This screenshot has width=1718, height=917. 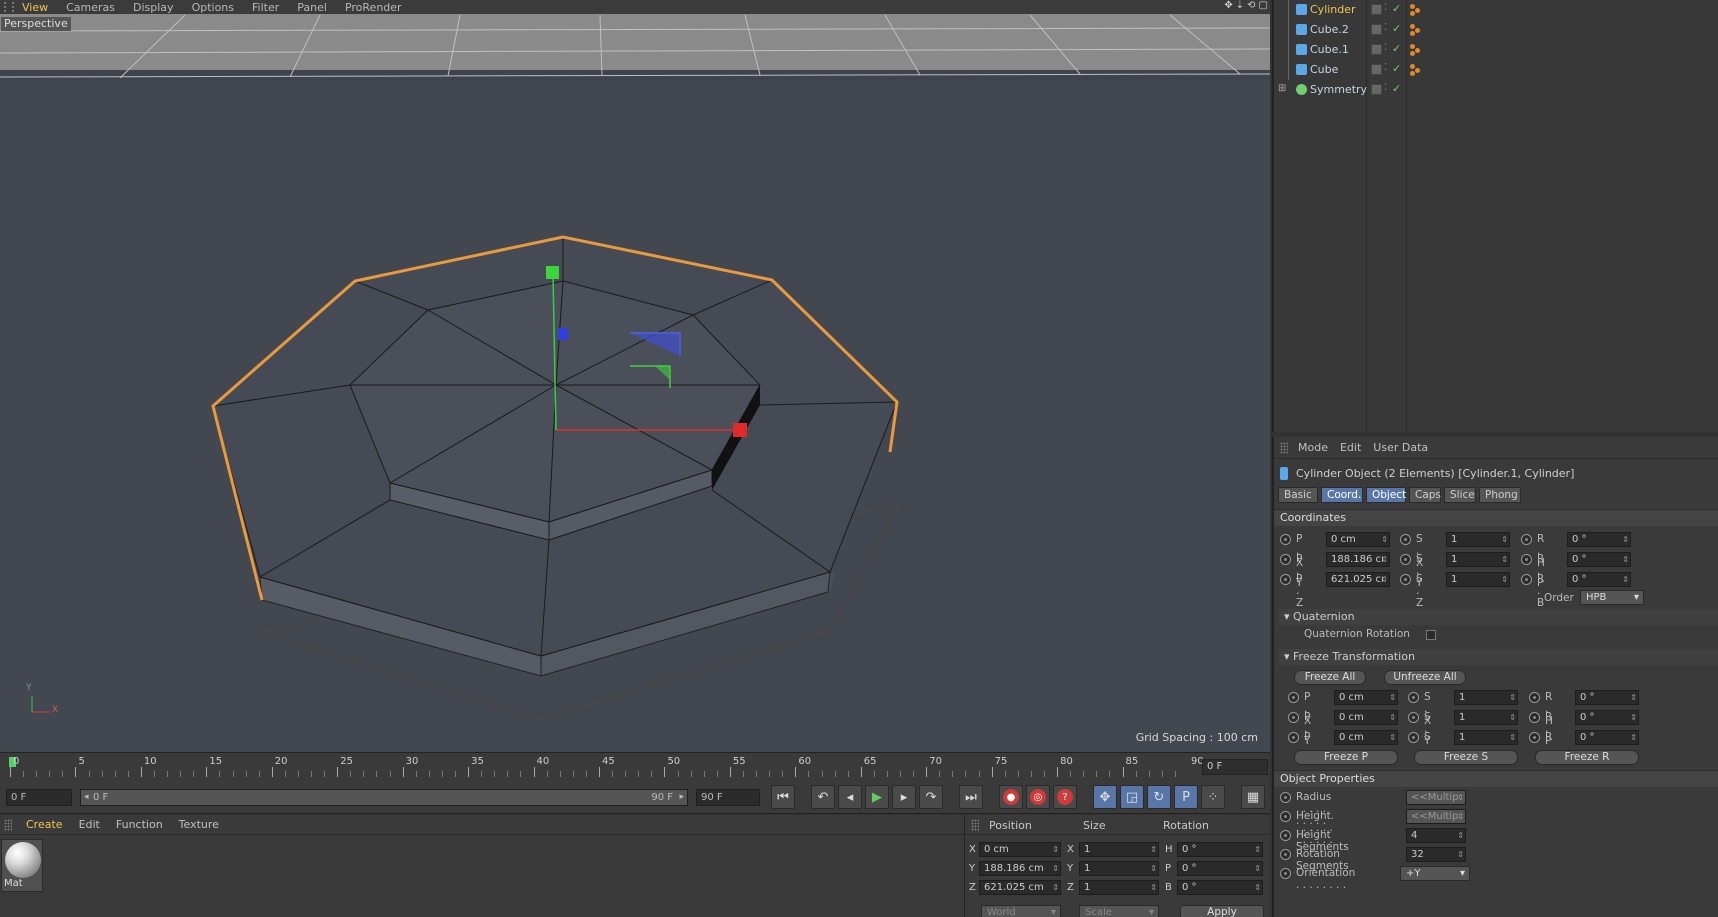 What do you see at coordinates (139, 824) in the screenshot?
I see `menu-function: Function` at bounding box center [139, 824].